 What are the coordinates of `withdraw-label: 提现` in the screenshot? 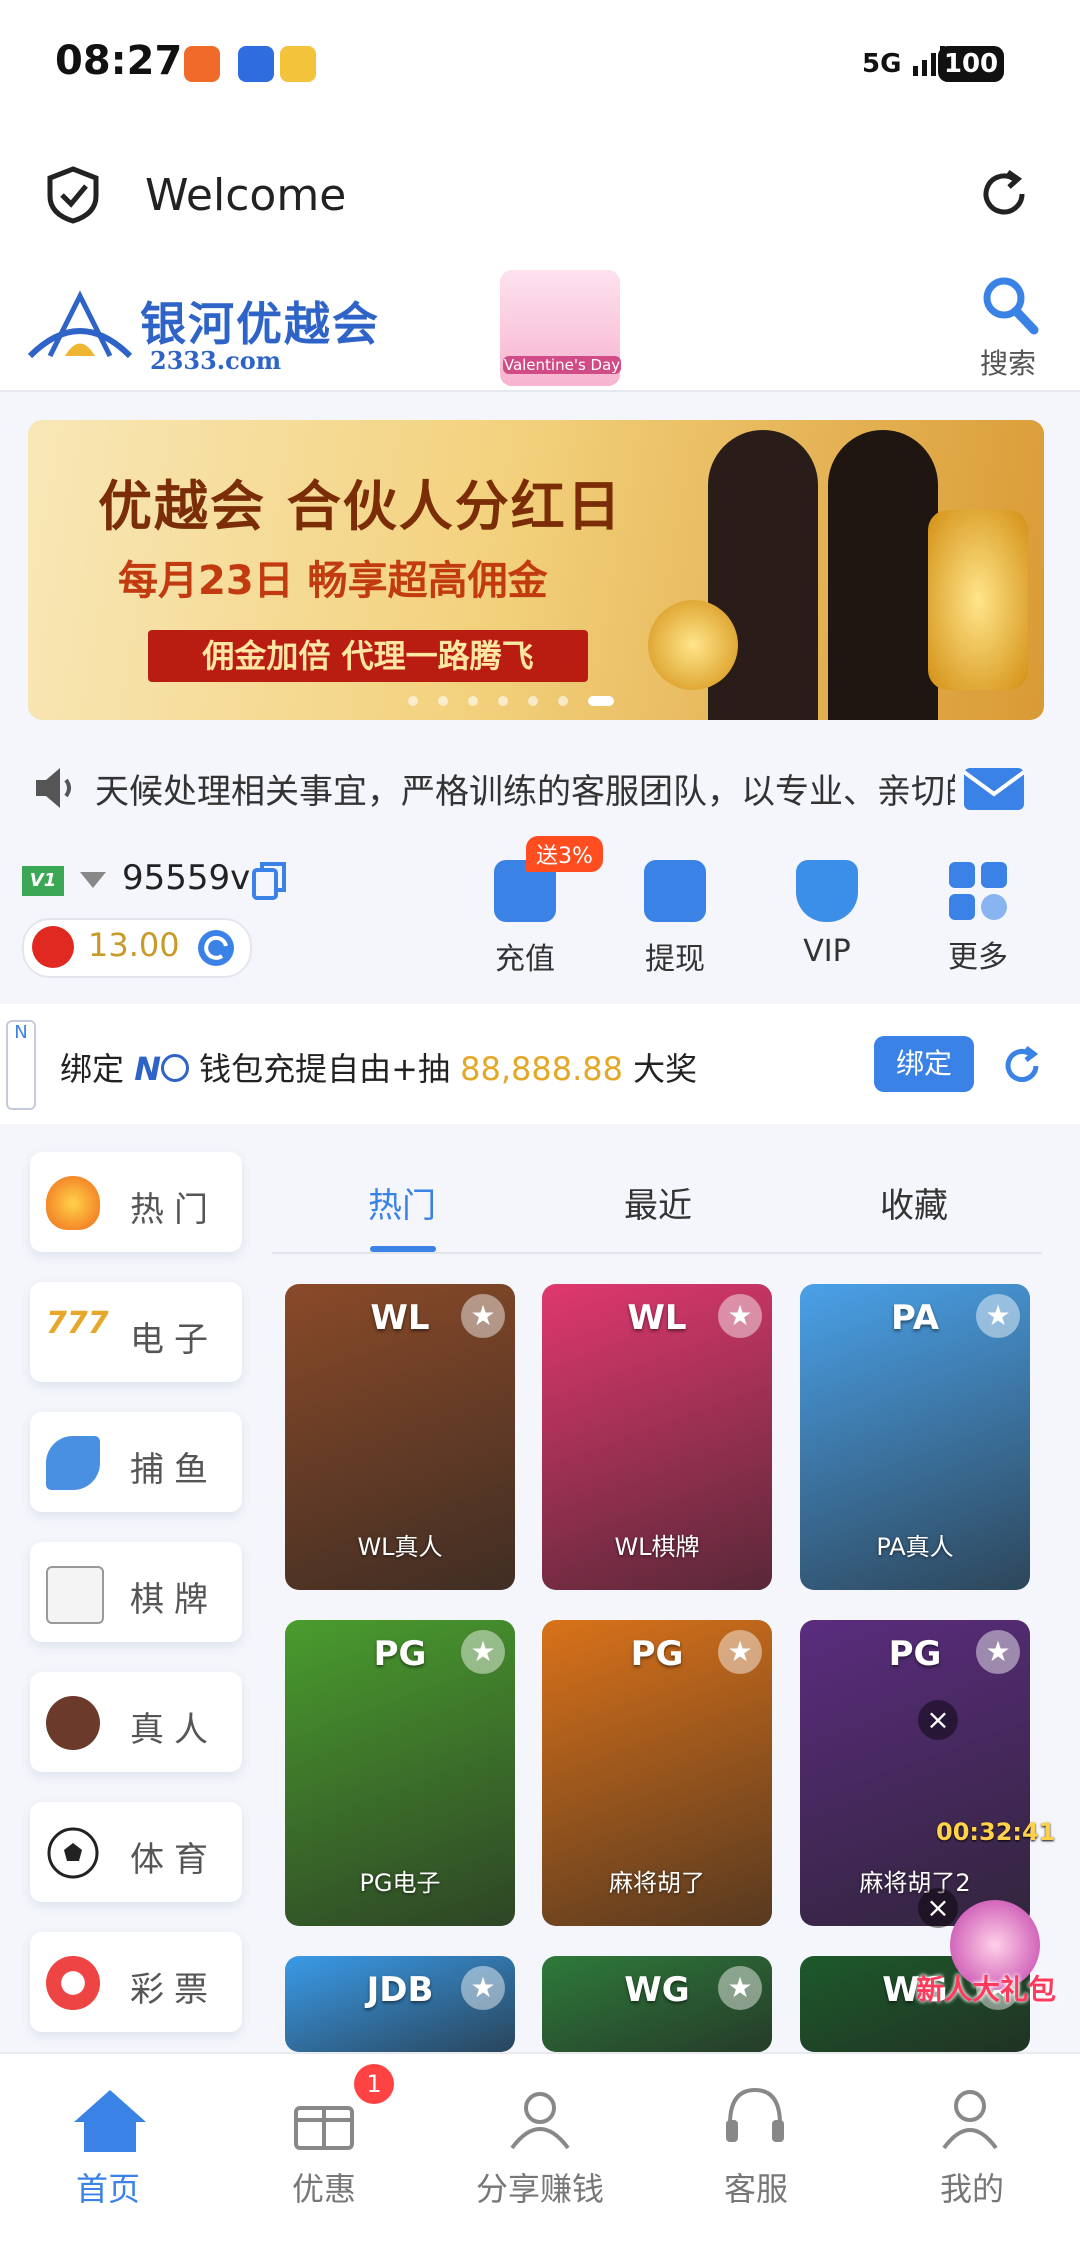 It's located at (675, 959).